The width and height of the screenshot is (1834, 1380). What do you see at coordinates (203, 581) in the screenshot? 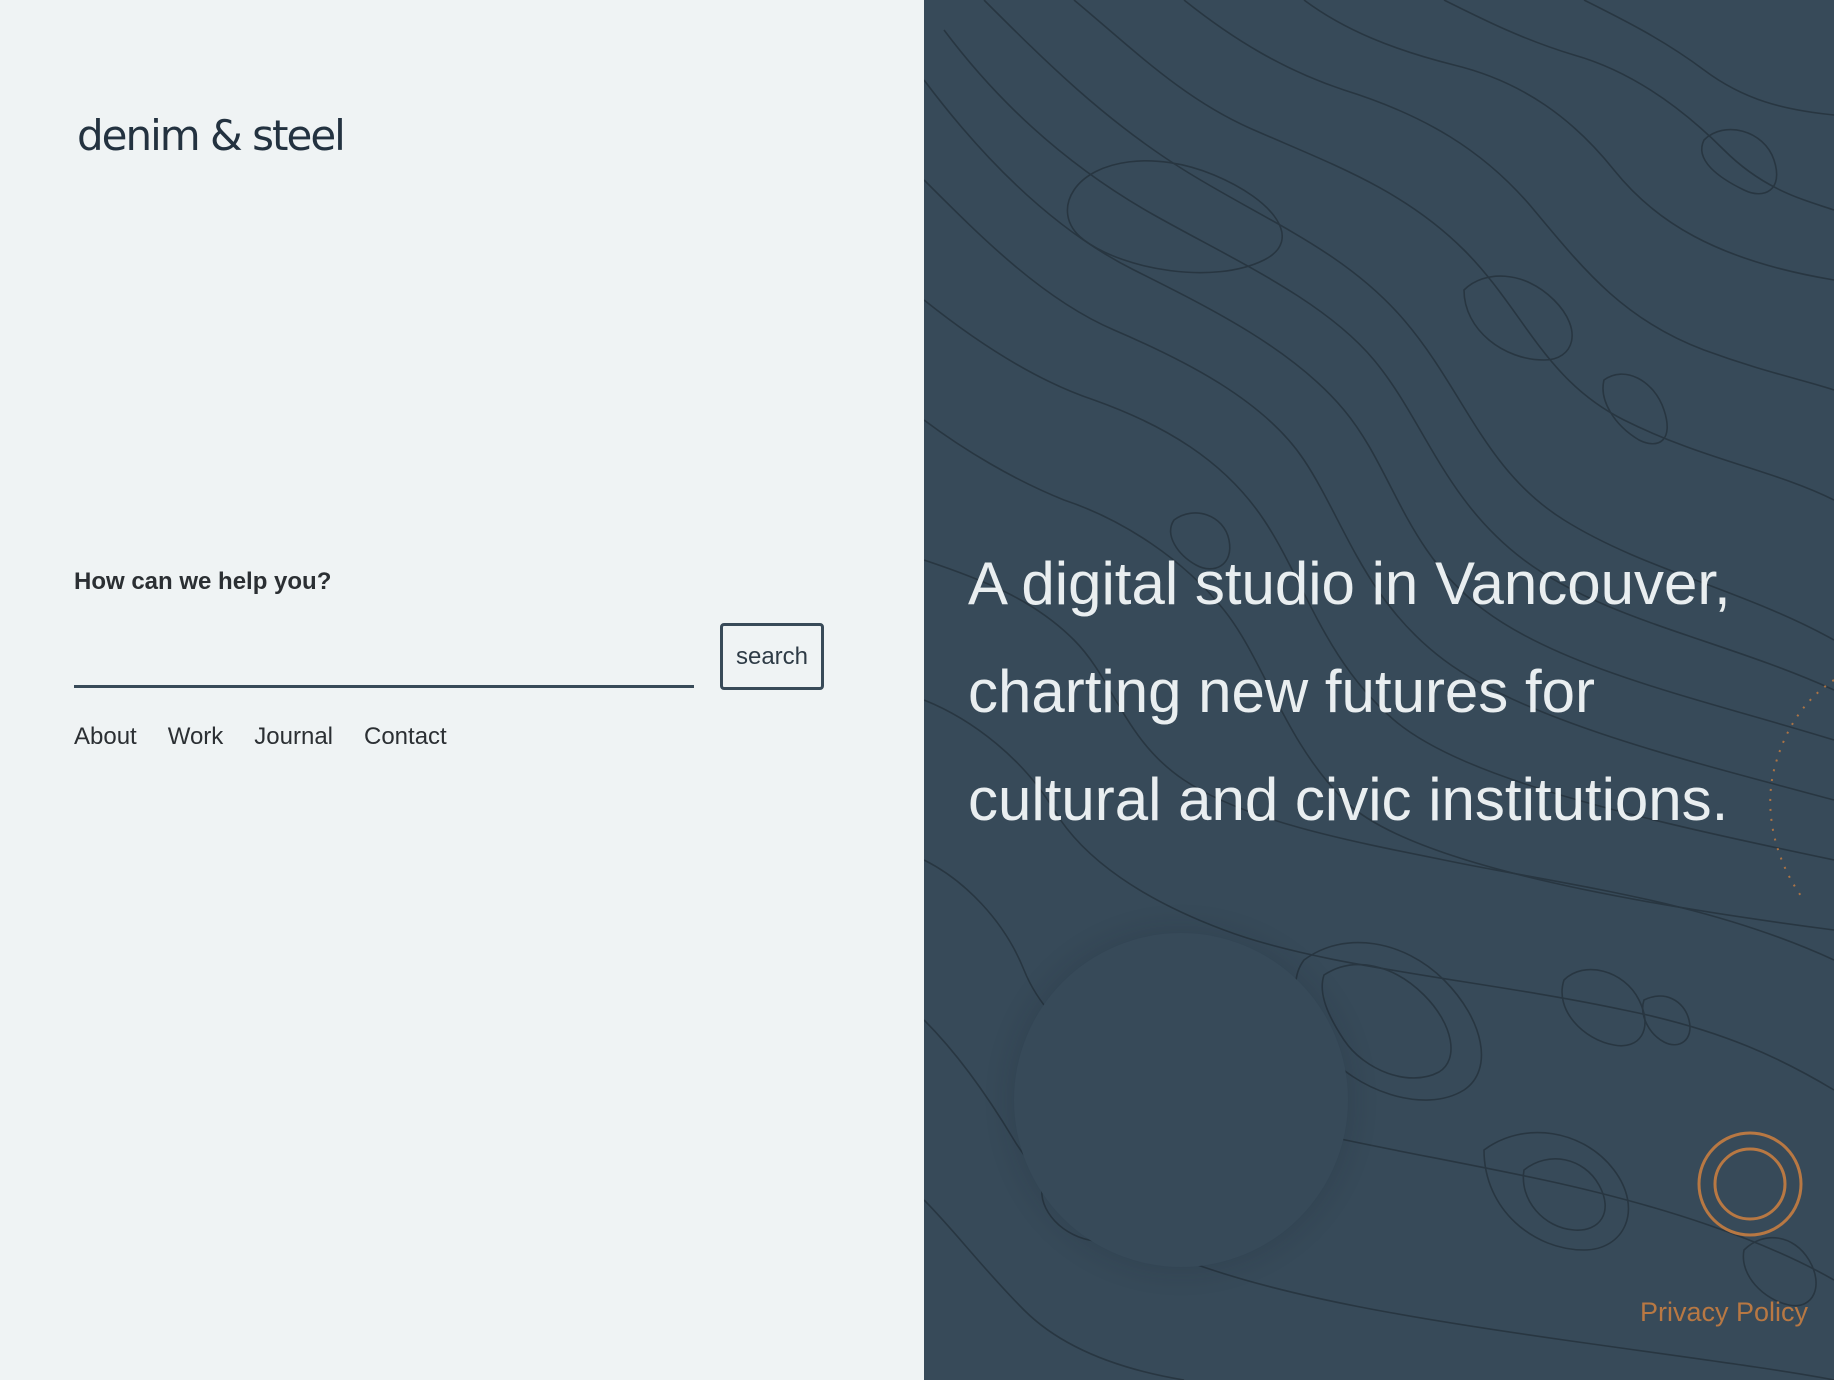
I see `search-label: How can we help you?` at bounding box center [203, 581].